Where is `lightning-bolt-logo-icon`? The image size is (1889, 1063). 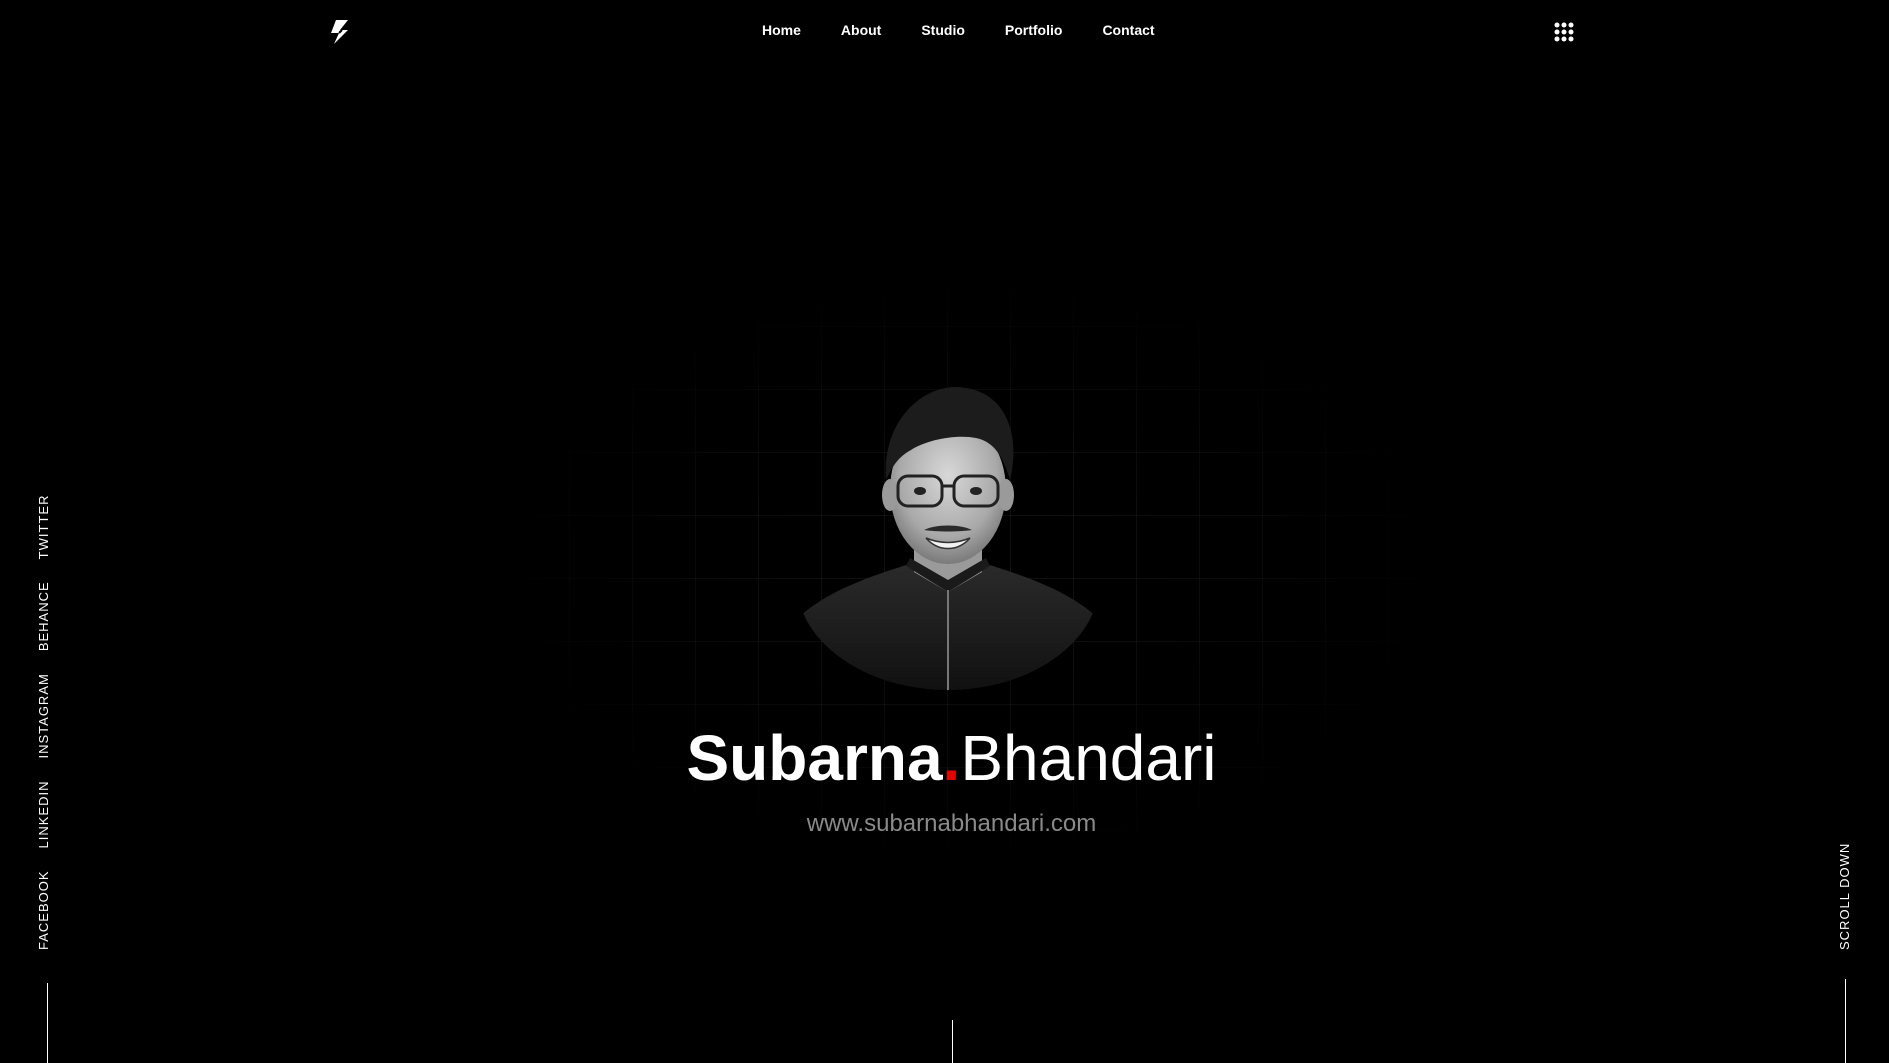
lightning-bolt-logo-icon is located at coordinates (340, 32).